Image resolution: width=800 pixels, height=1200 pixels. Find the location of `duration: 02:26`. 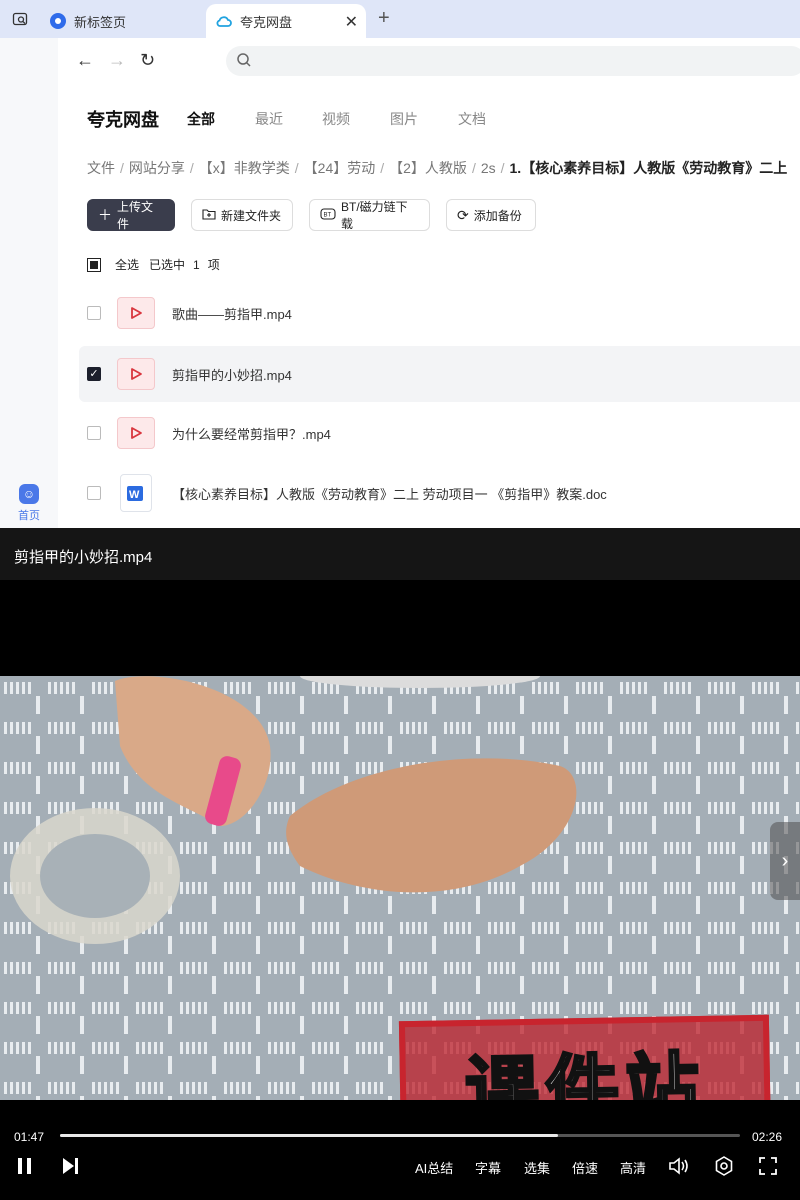

duration: 02:26 is located at coordinates (767, 1137).